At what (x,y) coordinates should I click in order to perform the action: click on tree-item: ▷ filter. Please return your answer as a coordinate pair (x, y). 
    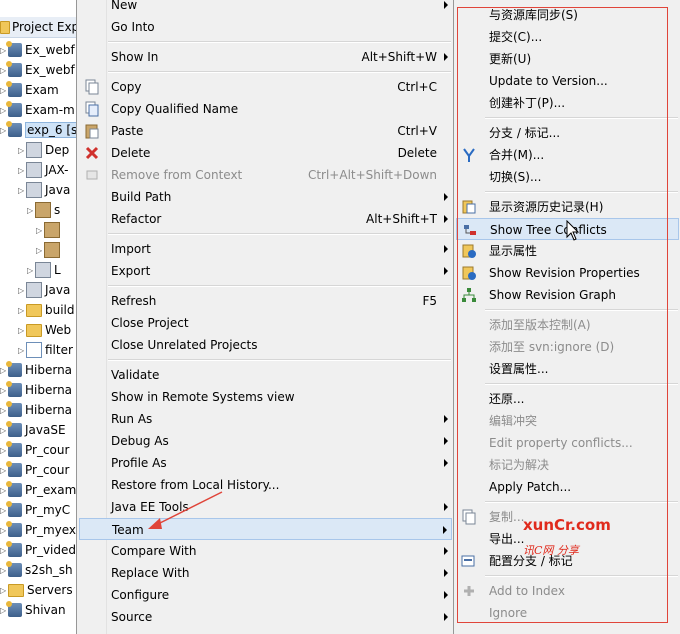
    Looking at the image, I should click on (40, 350).